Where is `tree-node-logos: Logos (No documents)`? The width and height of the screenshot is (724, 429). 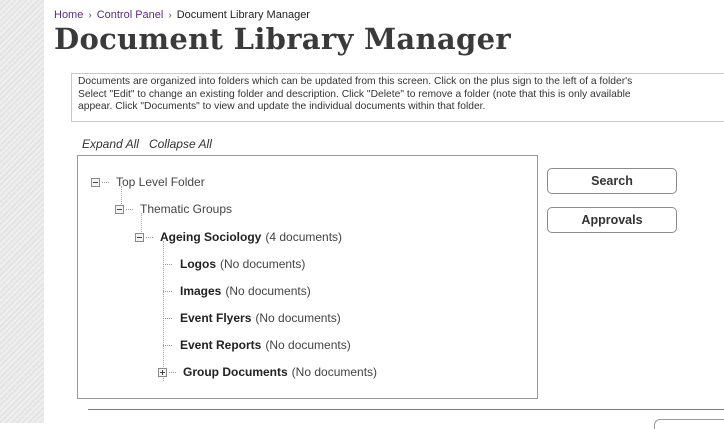
tree-node-logos: Logos (No documents) is located at coordinates (234, 264).